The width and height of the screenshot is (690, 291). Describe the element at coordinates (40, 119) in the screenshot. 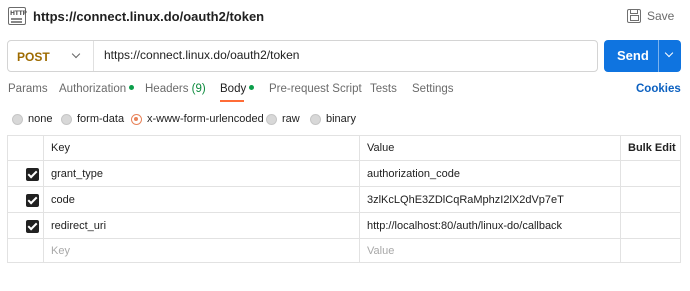

I see `mode-none-label: none` at that location.